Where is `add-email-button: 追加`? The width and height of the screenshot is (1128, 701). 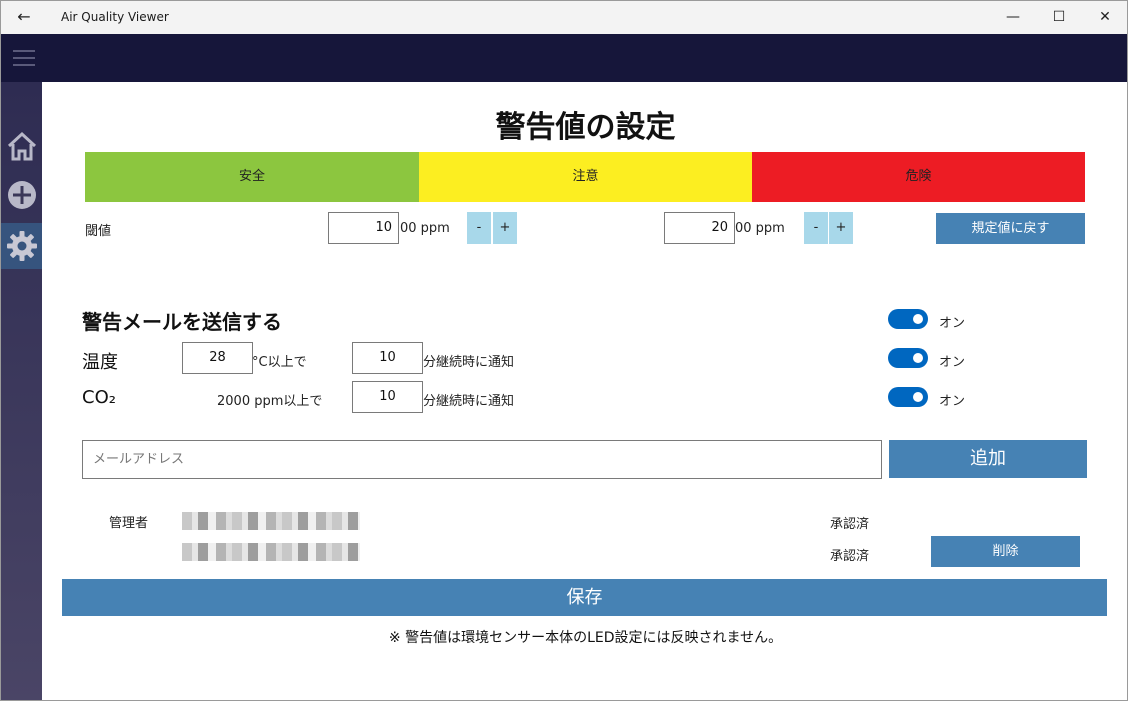 add-email-button: 追加 is located at coordinates (988, 459).